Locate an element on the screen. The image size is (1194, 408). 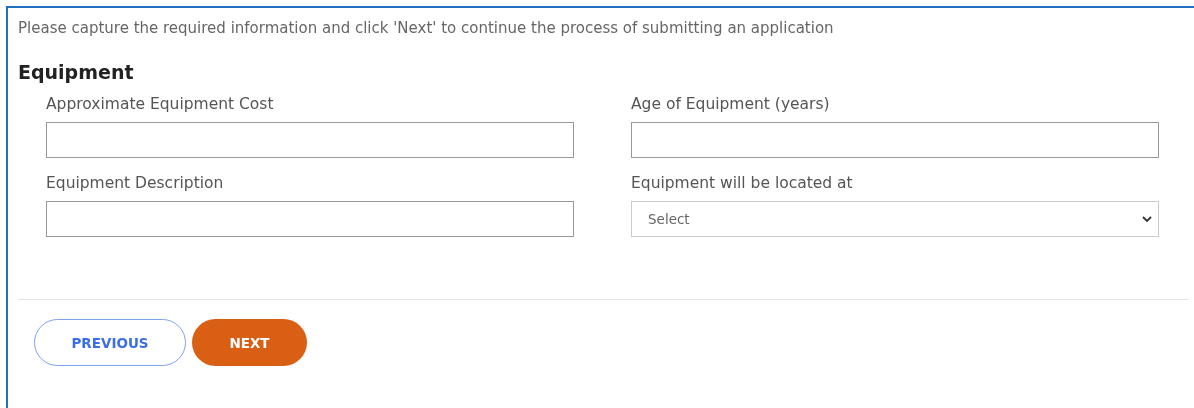
next-button: NEXT is located at coordinates (249, 342).